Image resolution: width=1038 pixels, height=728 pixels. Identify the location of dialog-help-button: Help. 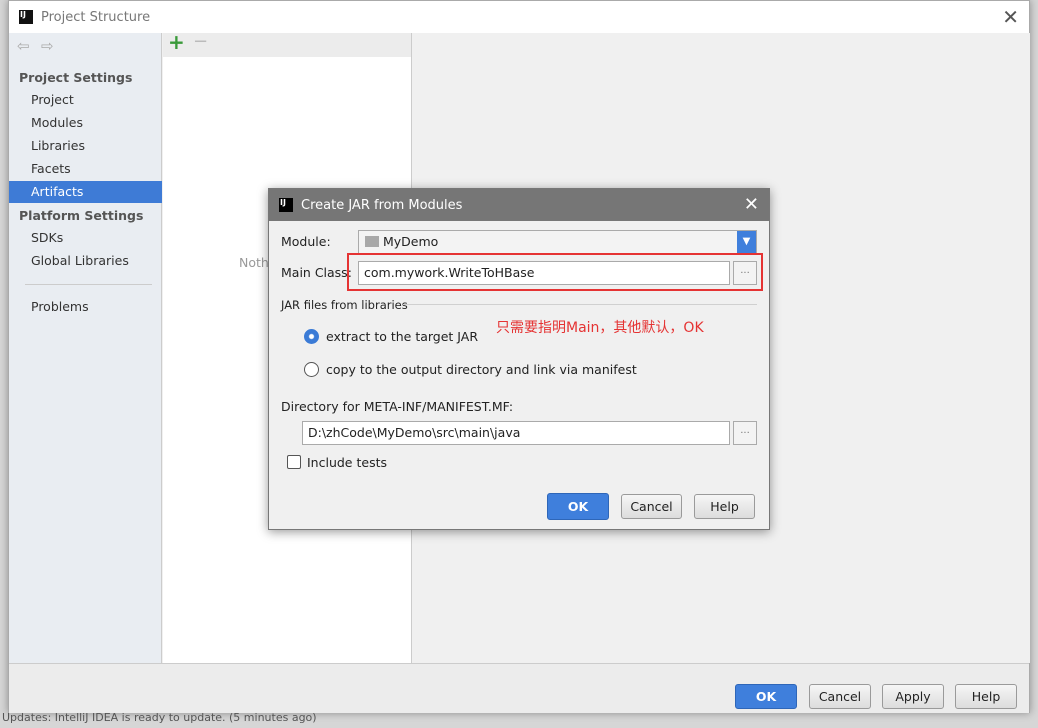
(724, 506).